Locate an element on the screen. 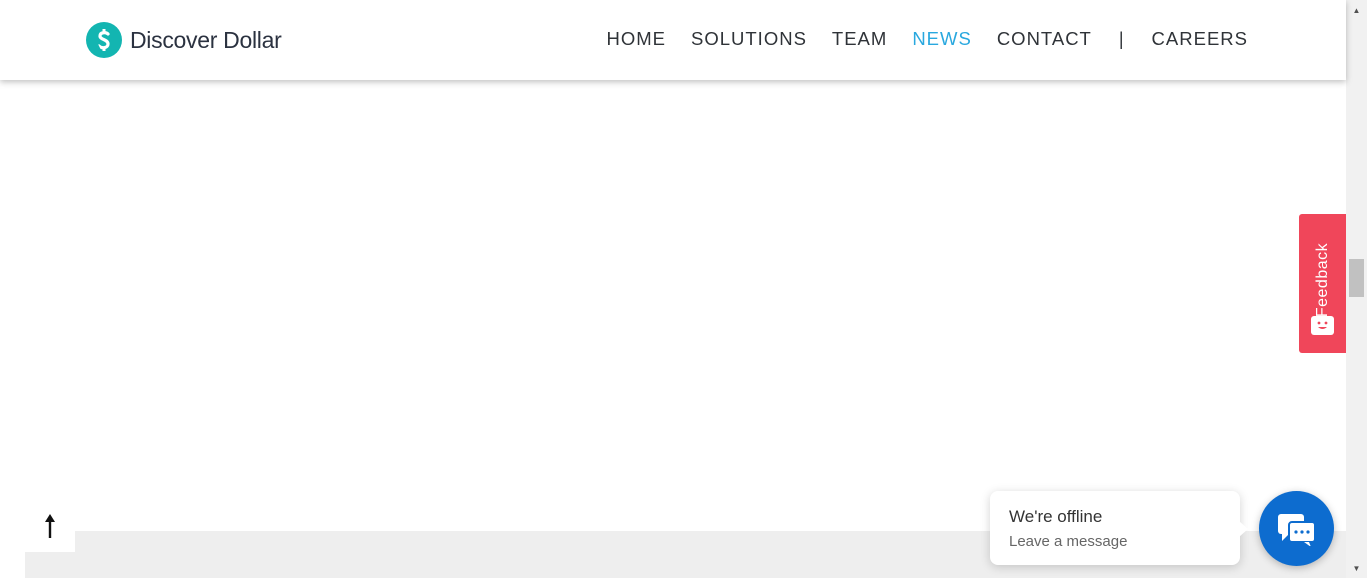 This screenshot has height=578, width=1367. page-scrollbar: ▲ ▼ is located at coordinates (1356, 289).